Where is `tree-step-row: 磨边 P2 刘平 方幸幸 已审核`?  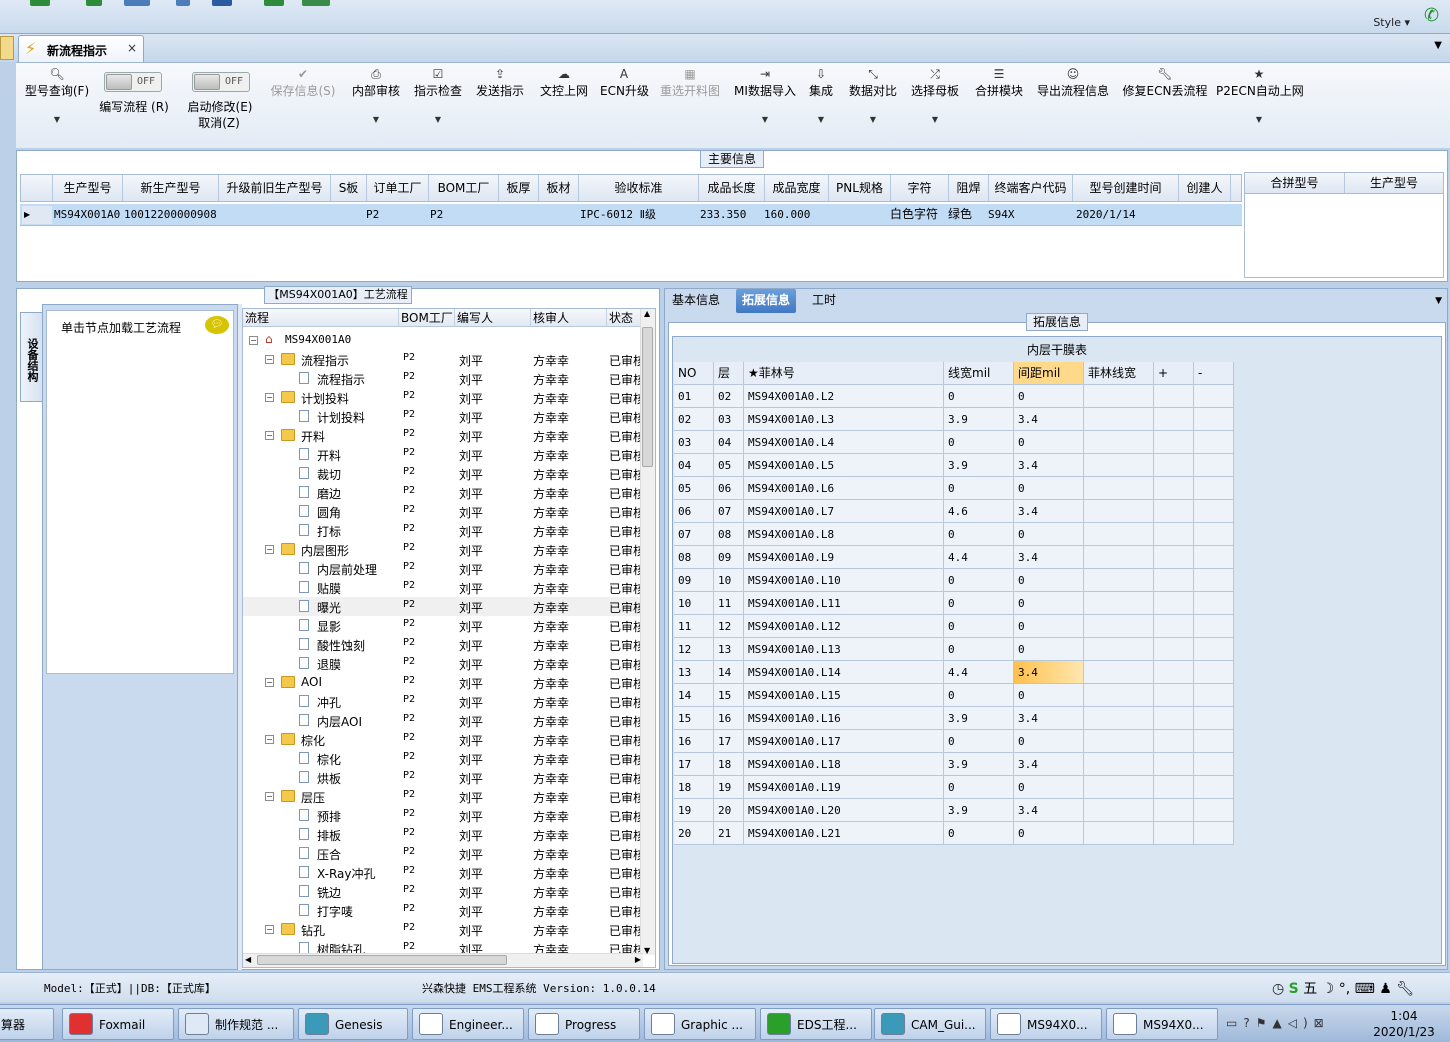 tree-step-row: 磨边 P2 刘平 方幸幸 已审核 is located at coordinates (442, 492).